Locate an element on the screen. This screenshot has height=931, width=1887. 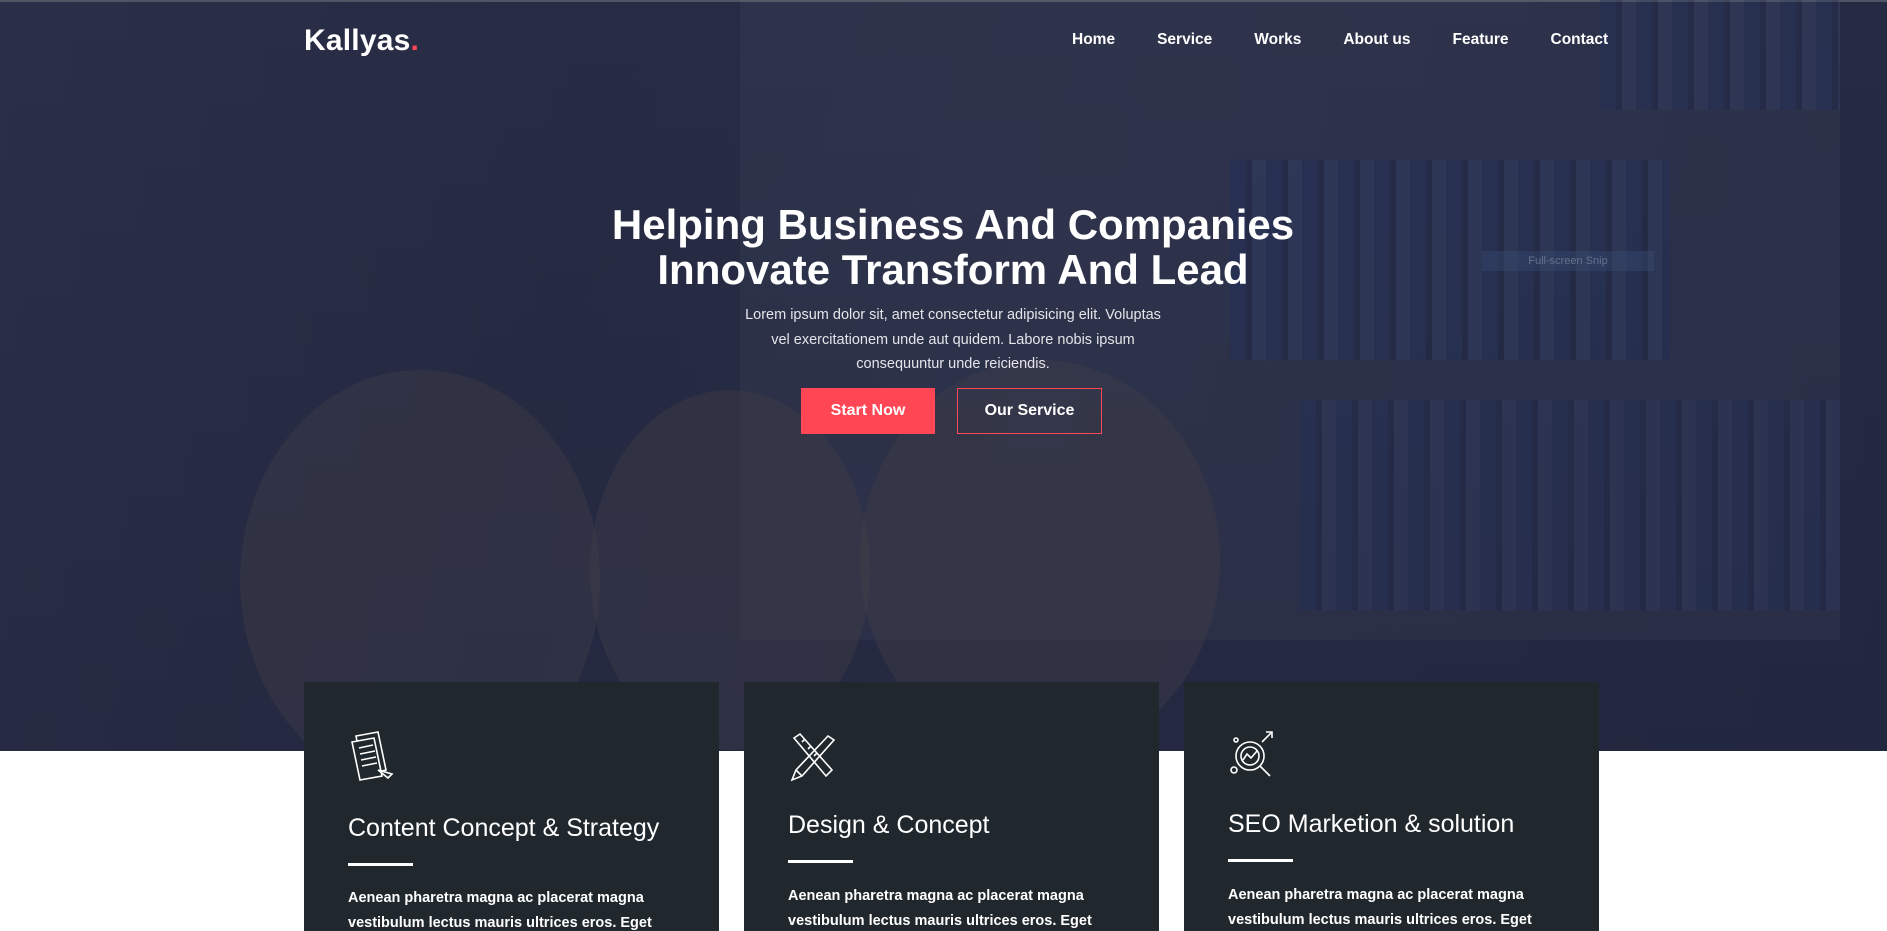
nav-service: Service is located at coordinates (1184, 40).